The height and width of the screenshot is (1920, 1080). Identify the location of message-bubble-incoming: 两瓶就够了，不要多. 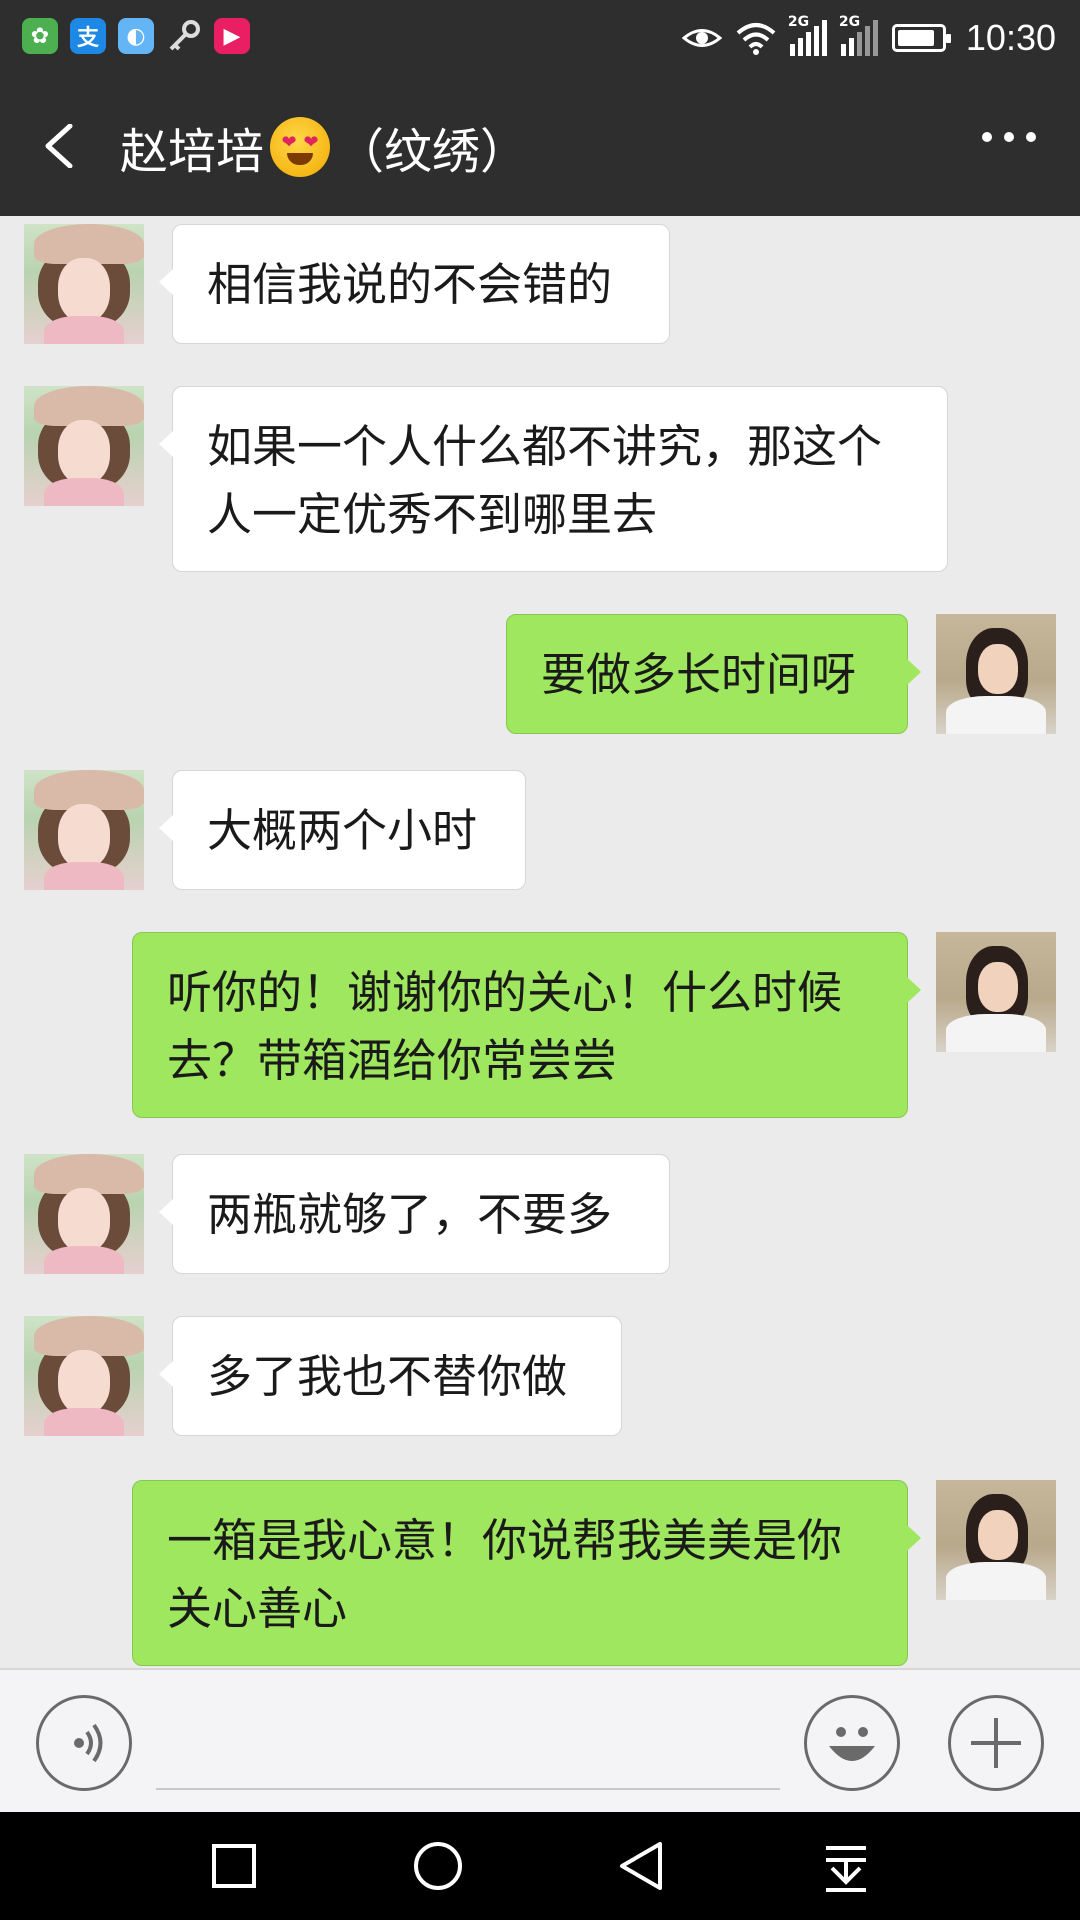
(414, 1214).